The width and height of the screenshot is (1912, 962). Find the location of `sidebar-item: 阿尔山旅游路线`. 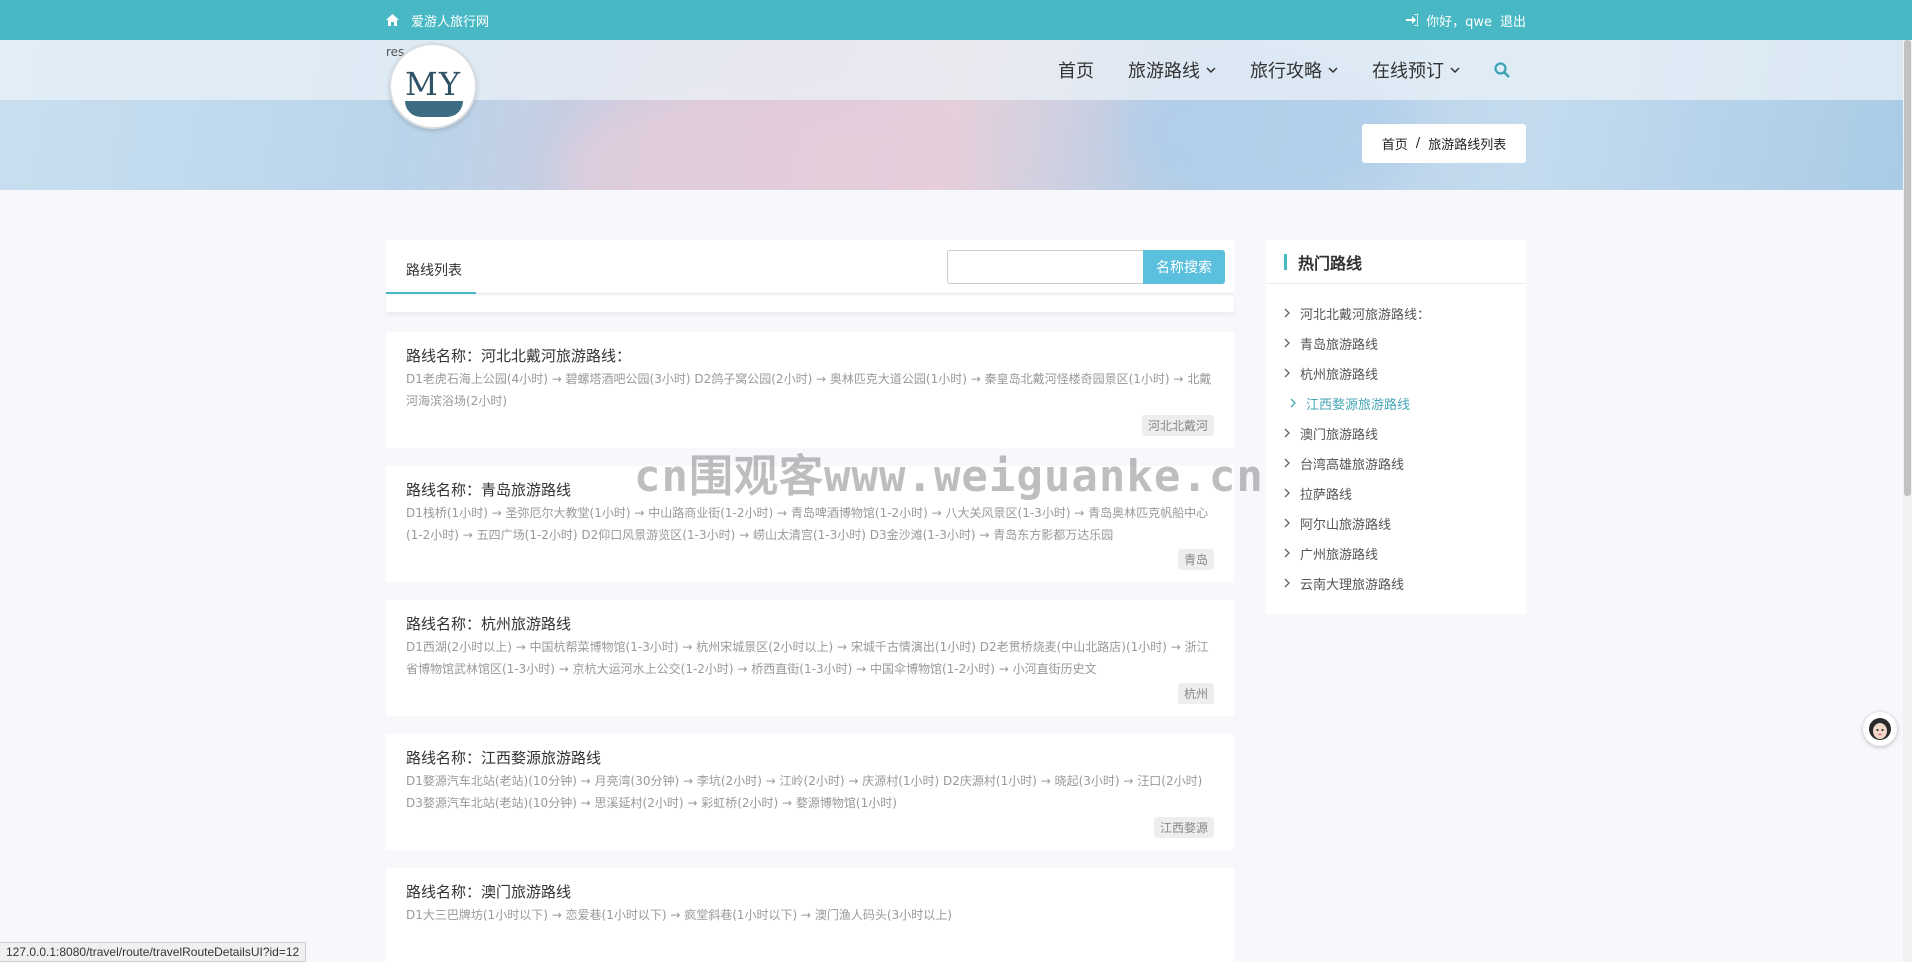

sidebar-item: 阿尔山旅游路线 is located at coordinates (1405, 523).